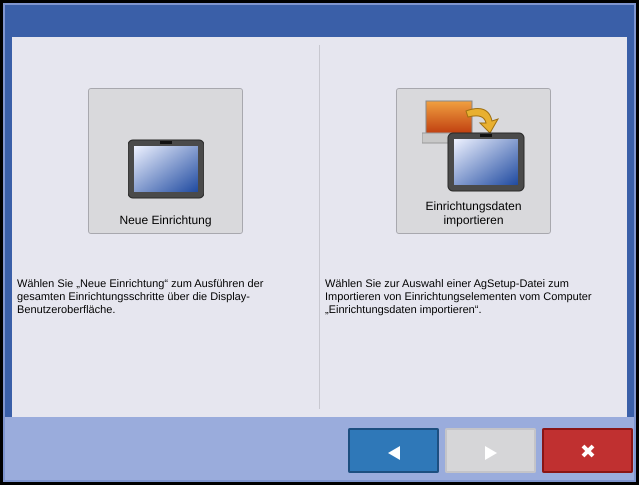 This screenshot has height=485, width=639. I want to click on option-tile: Neue Einrichtung, so click(165, 161).